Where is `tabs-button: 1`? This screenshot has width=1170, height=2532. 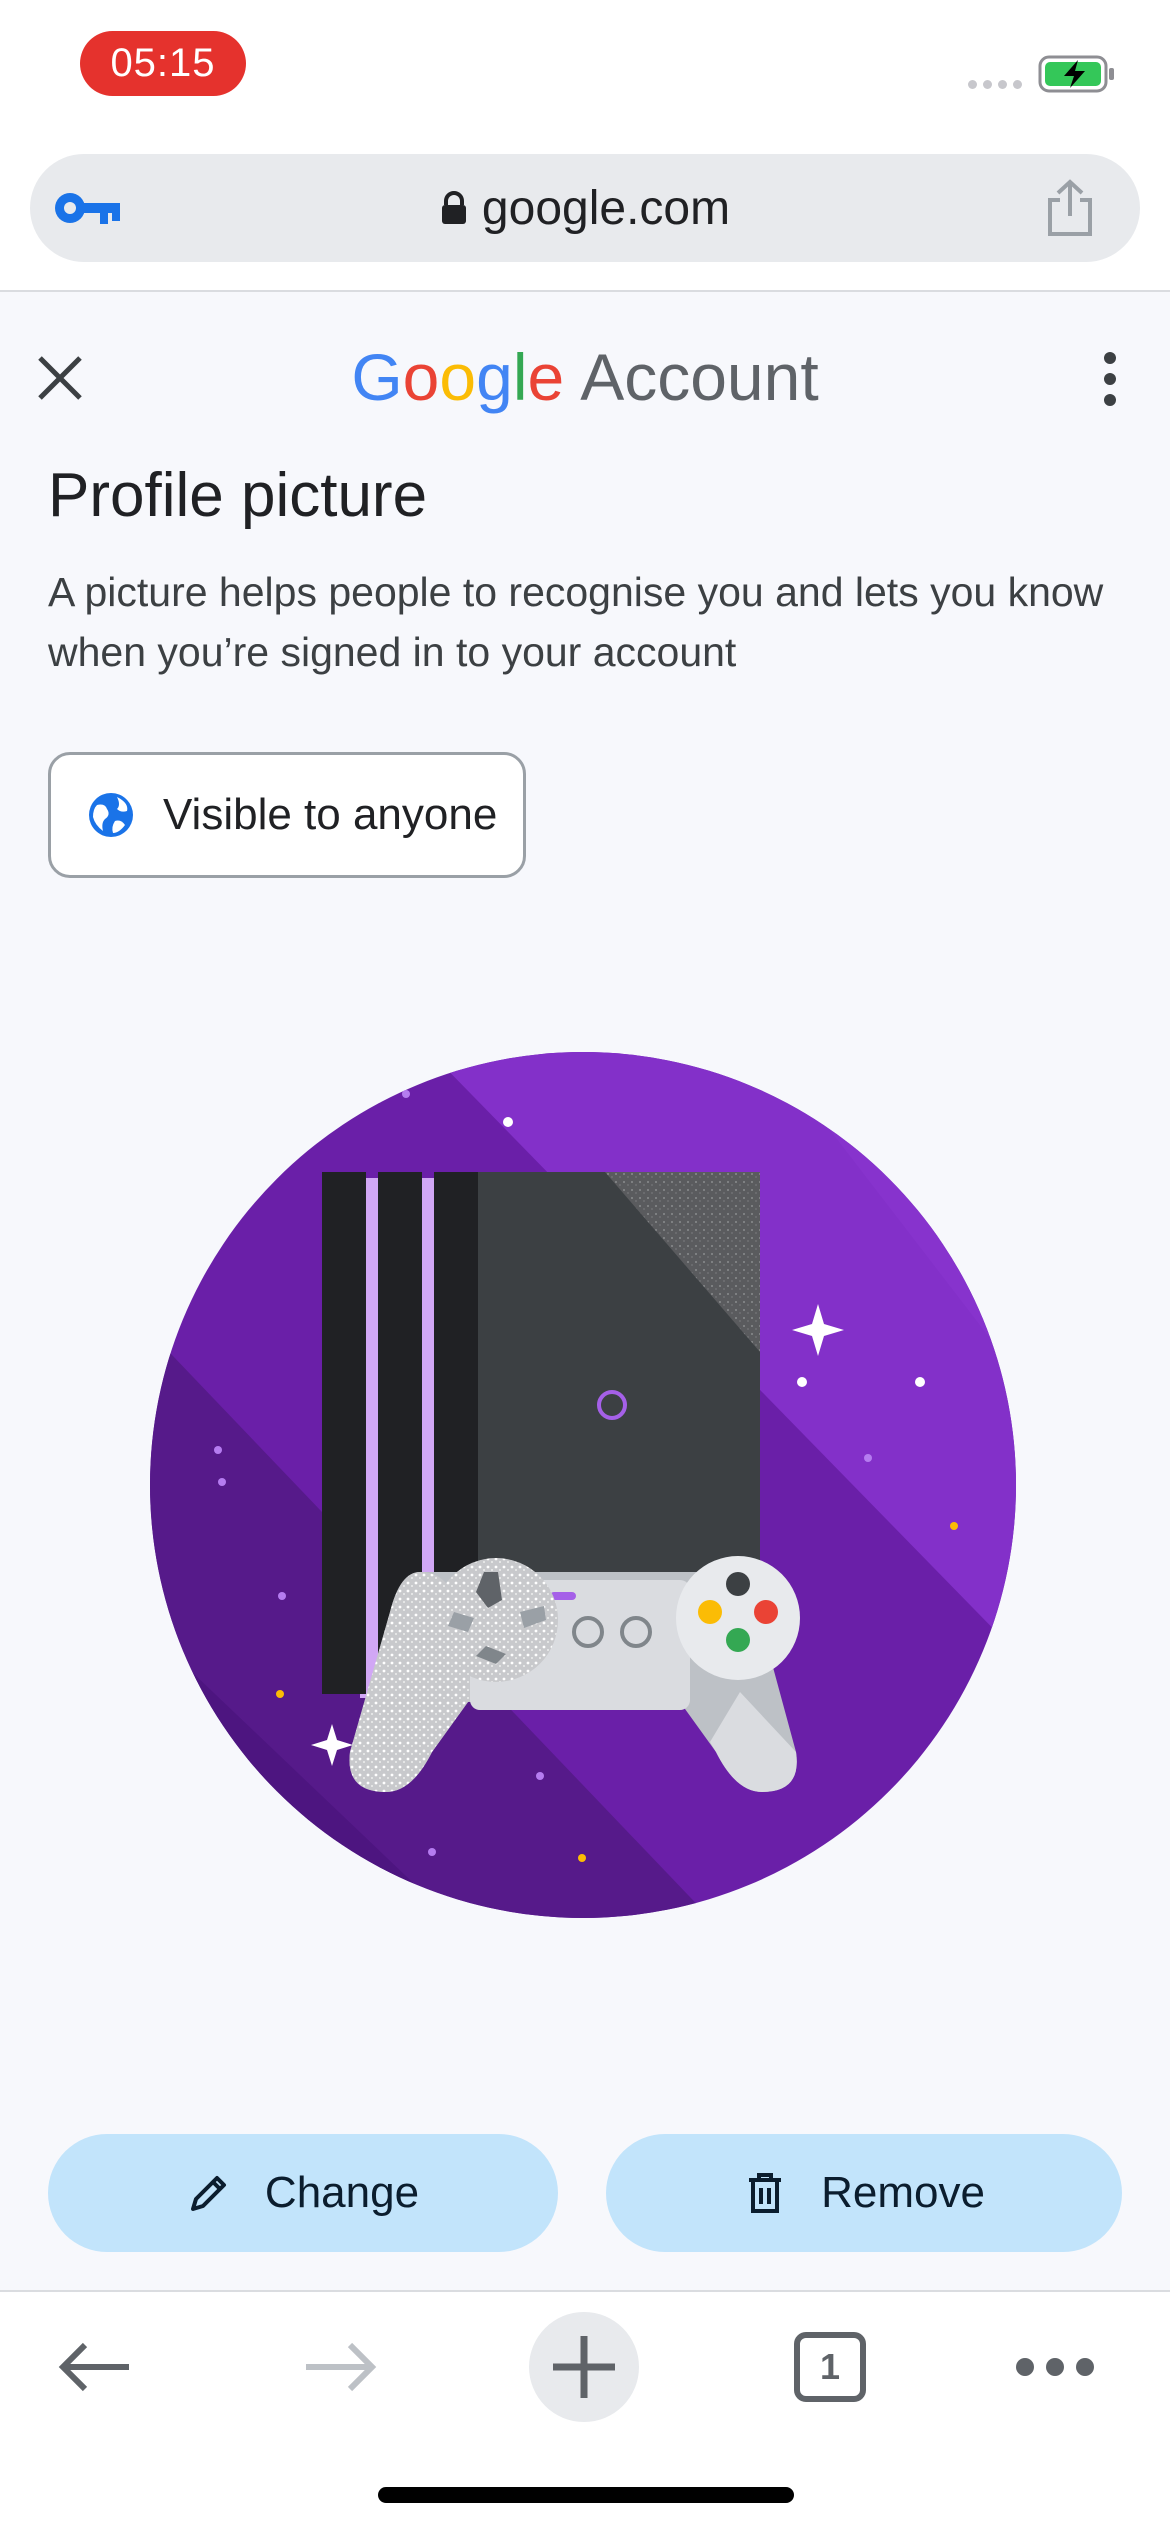 tabs-button: 1 is located at coordinates (830, 2367).